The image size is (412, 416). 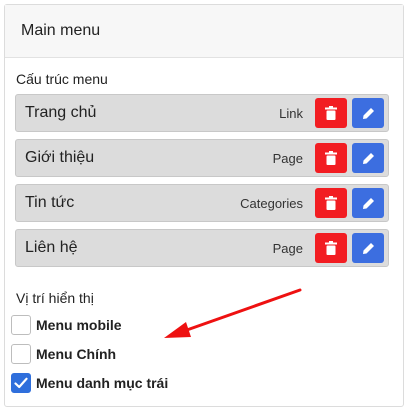 I want to click on checkbox-menu-chinh, so click(x=21, y=354).